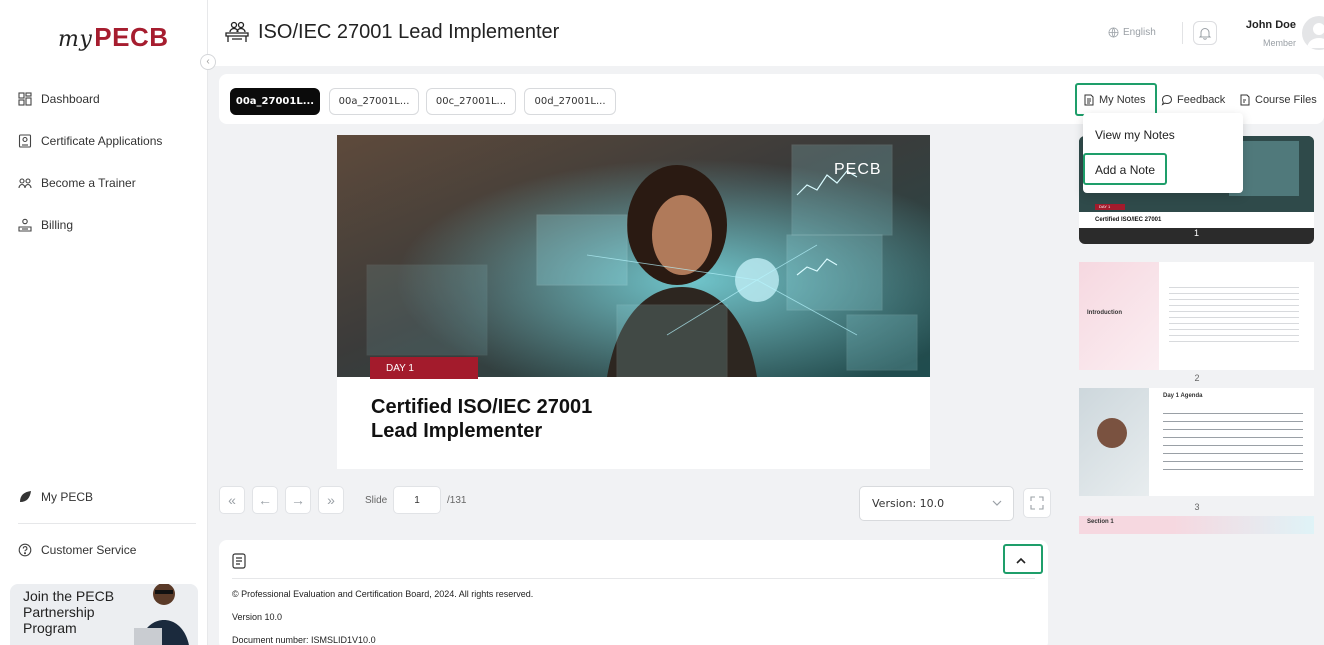 The width and height of the screenshot is (1324, 645). Describe the element at coordinates (161, 614) in the screenshot. I see `promo-person-illustration` at that location.